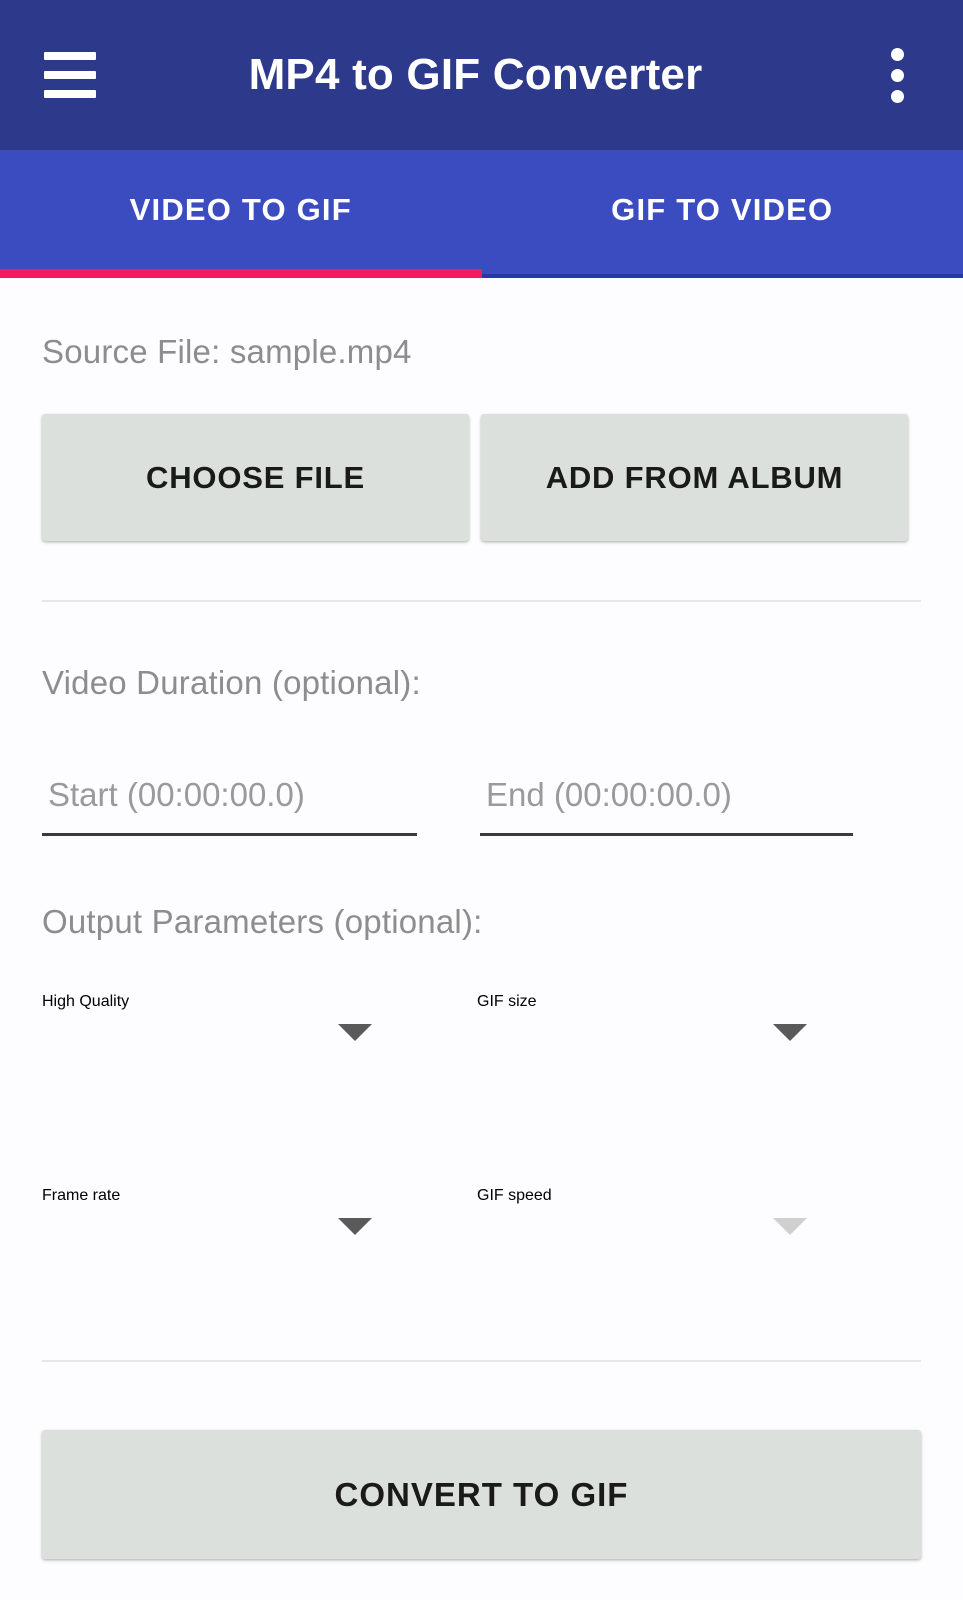 The image size is (963, 1600). What do you see at coordinates (481, 1361) in the screenshot?
I see `divider-bottom` at bounding box center [481, 1361].